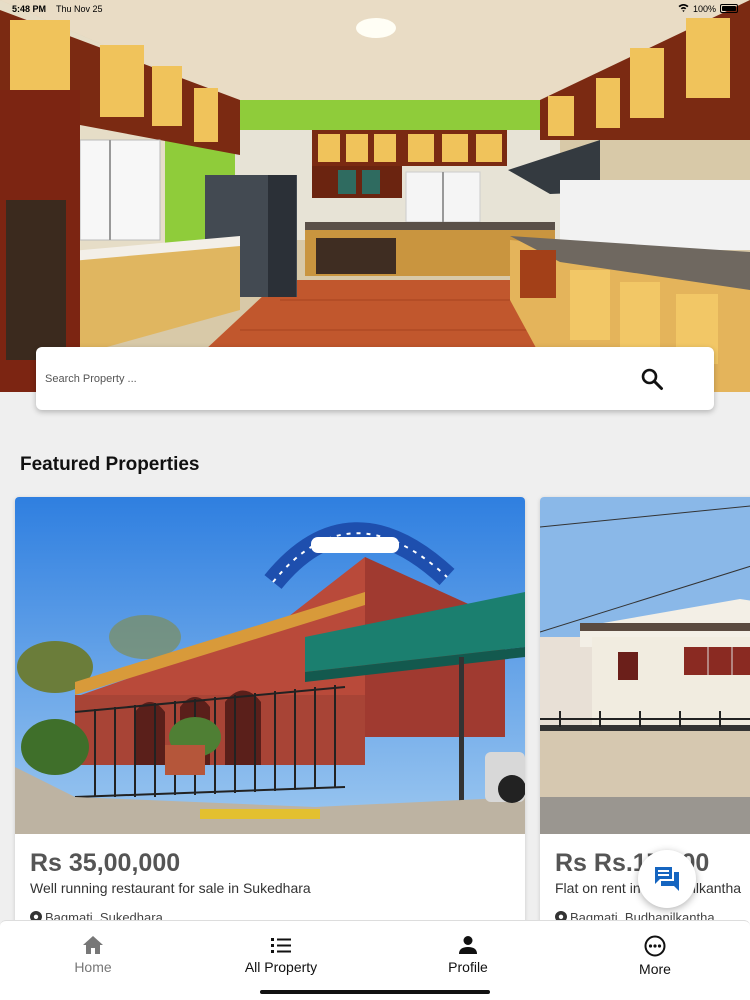 The width and height of the screenshot is (750, 1000). I want to click on chat-button, so click(667, 879).